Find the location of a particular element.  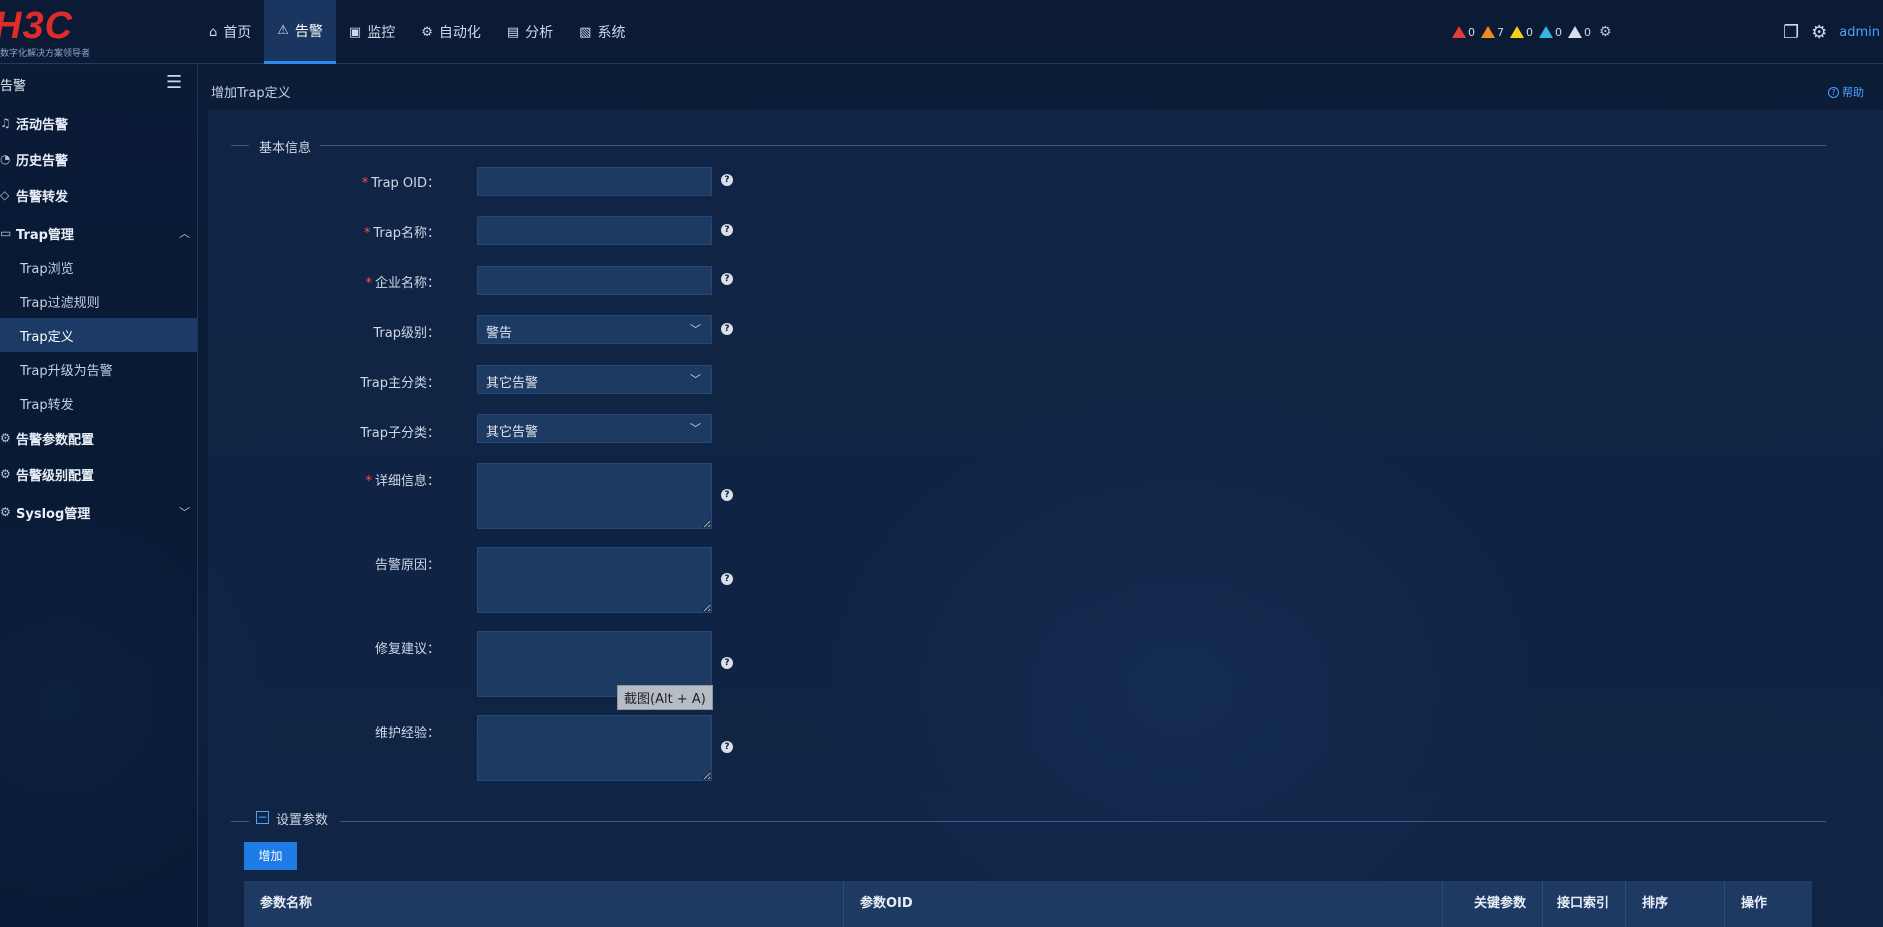

user-menu: admin is located at coordinates (1859, 32).